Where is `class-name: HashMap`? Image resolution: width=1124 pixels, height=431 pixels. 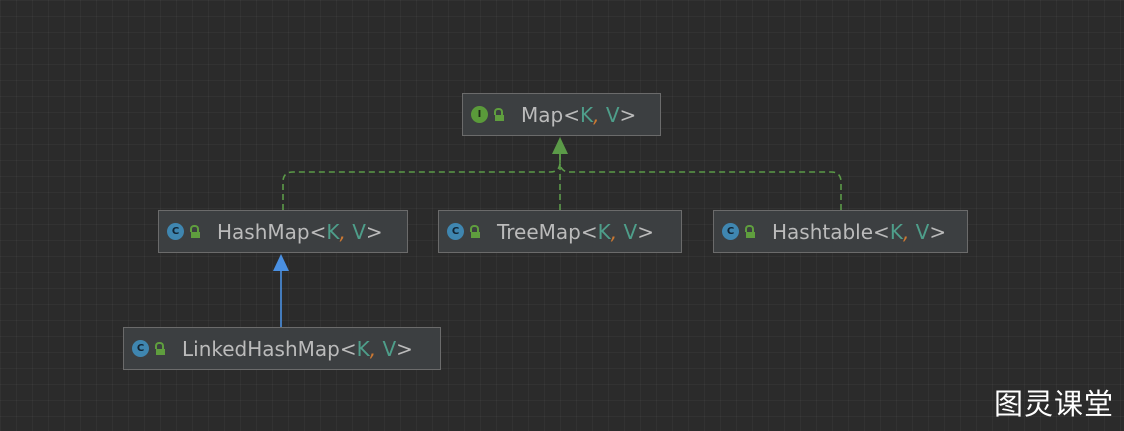
class-name: HashMap is located at coordinates (263, 231).